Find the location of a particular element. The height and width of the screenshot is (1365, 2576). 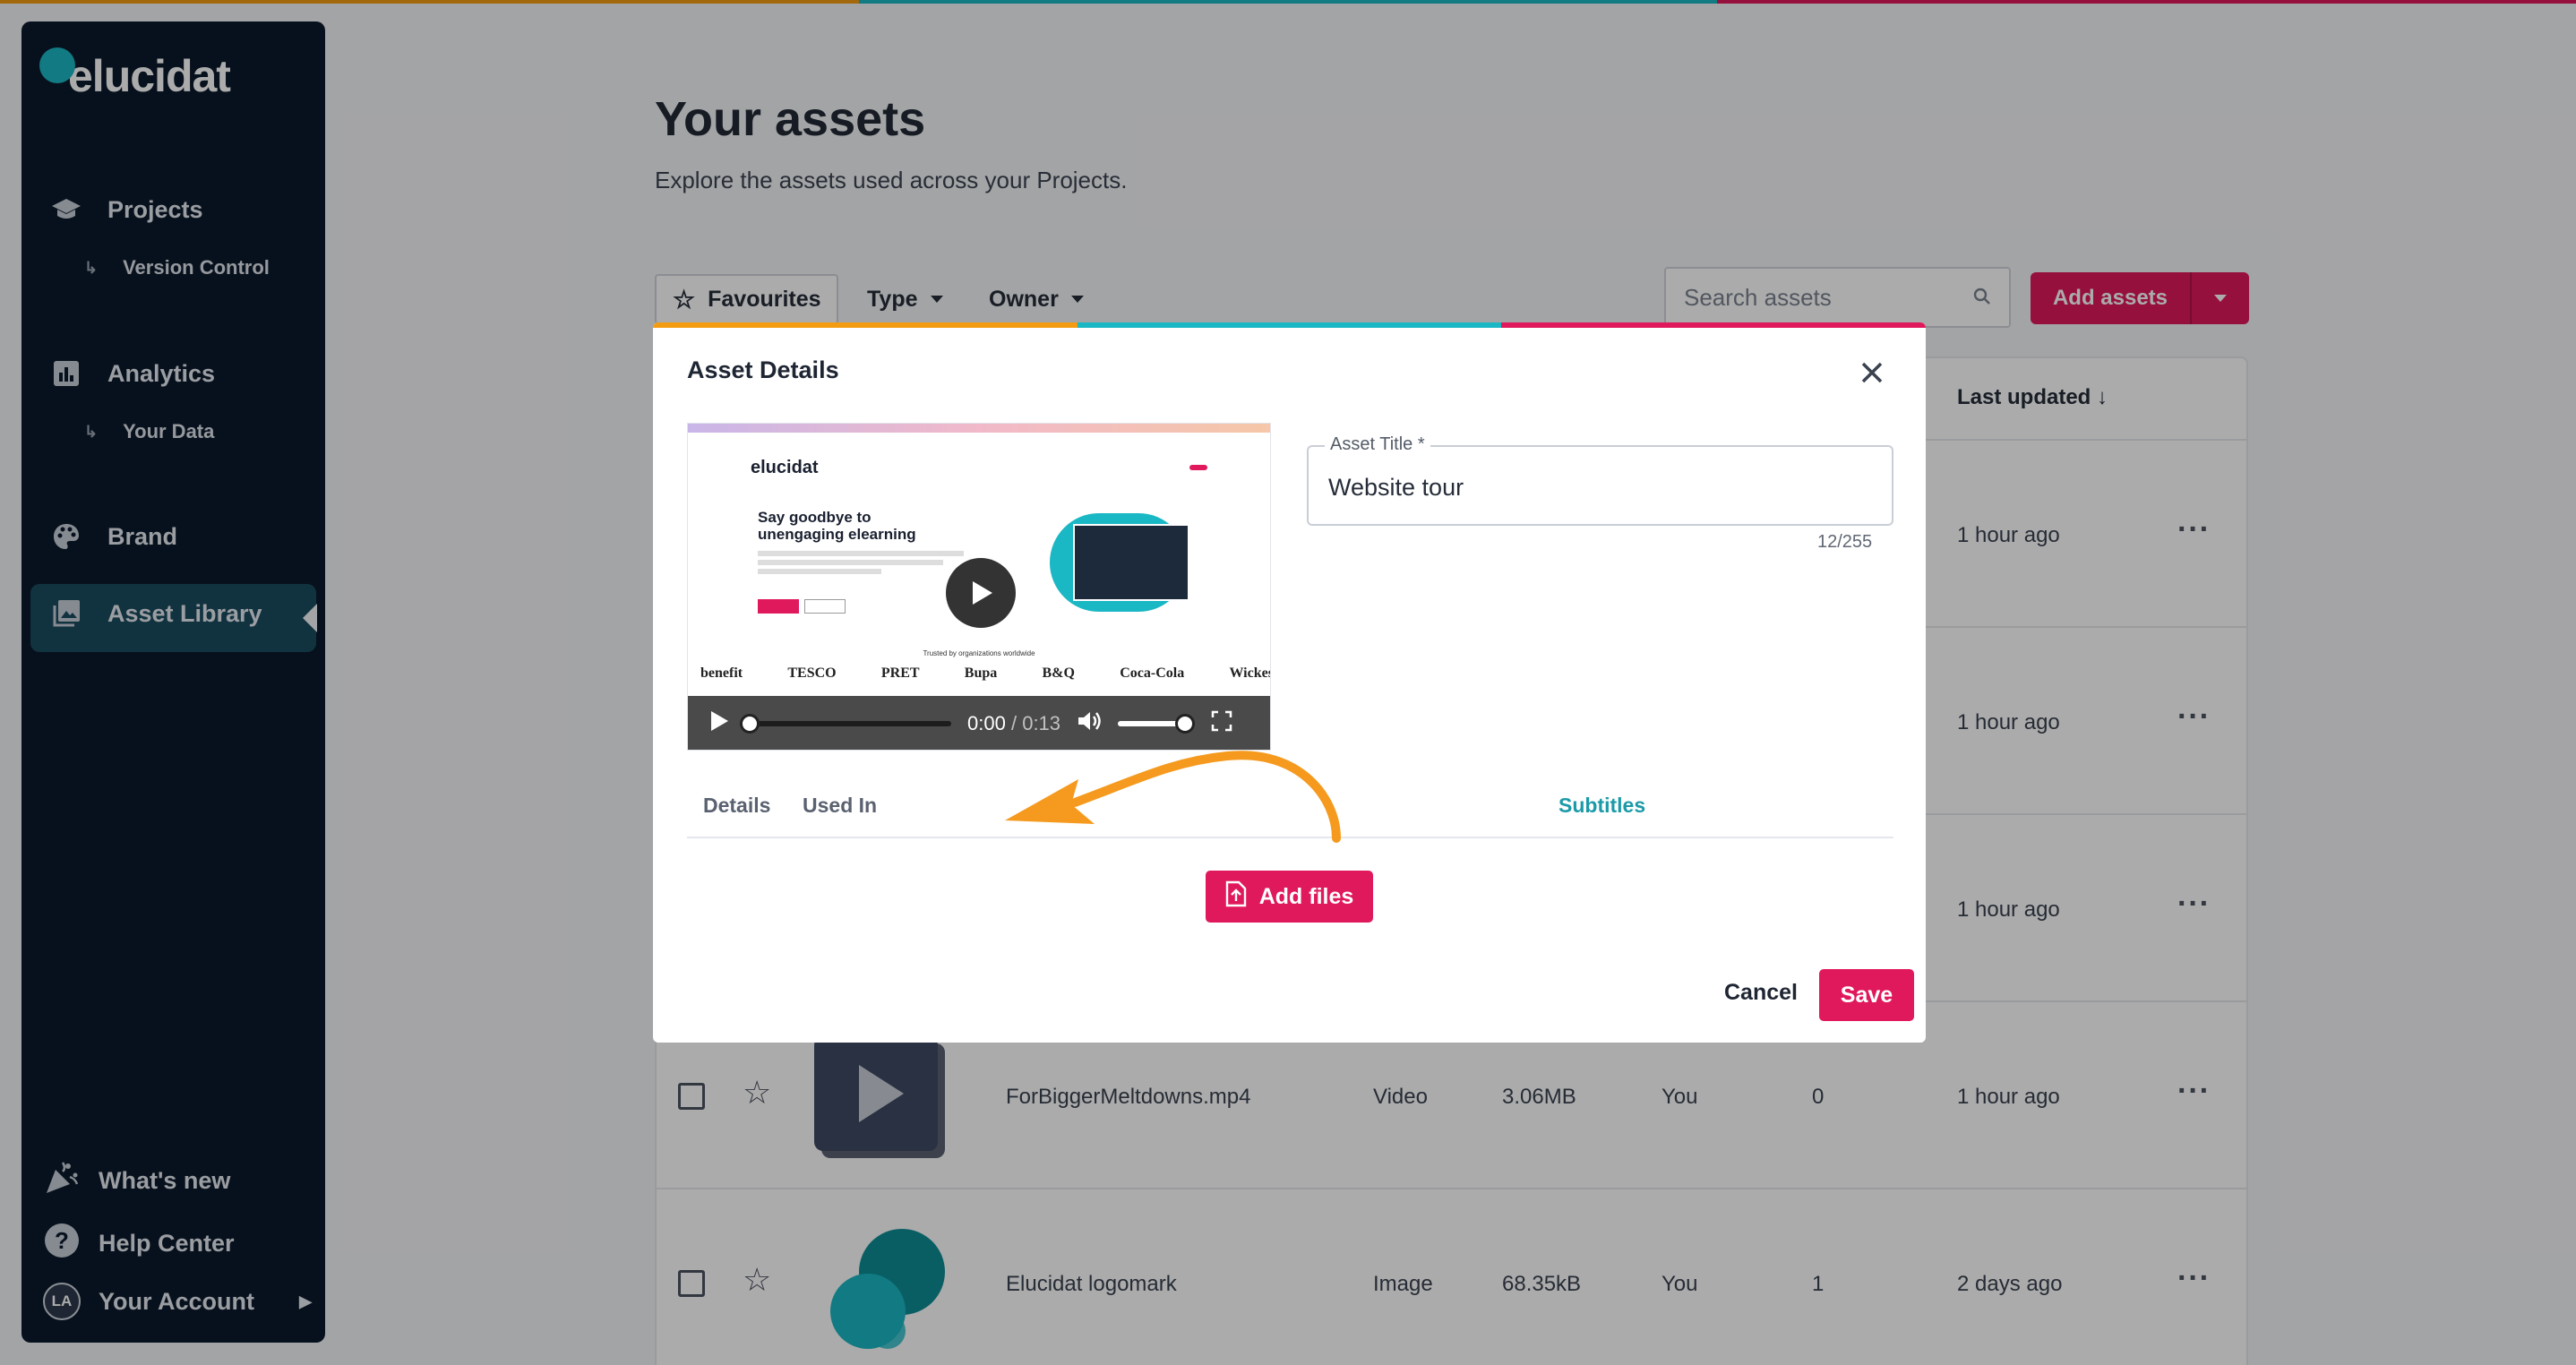

video-preview-demo-button is located at coordinates (1198, 467).